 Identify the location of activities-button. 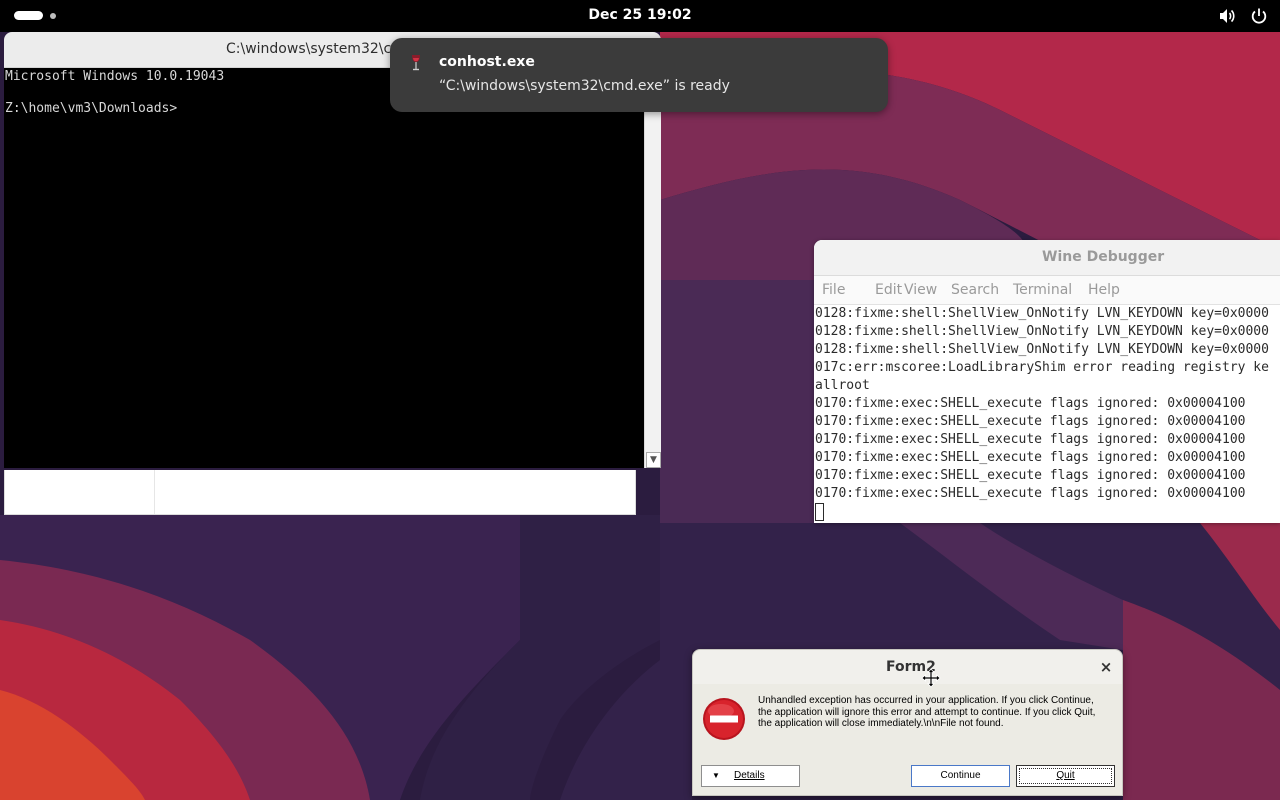
(35, 15).